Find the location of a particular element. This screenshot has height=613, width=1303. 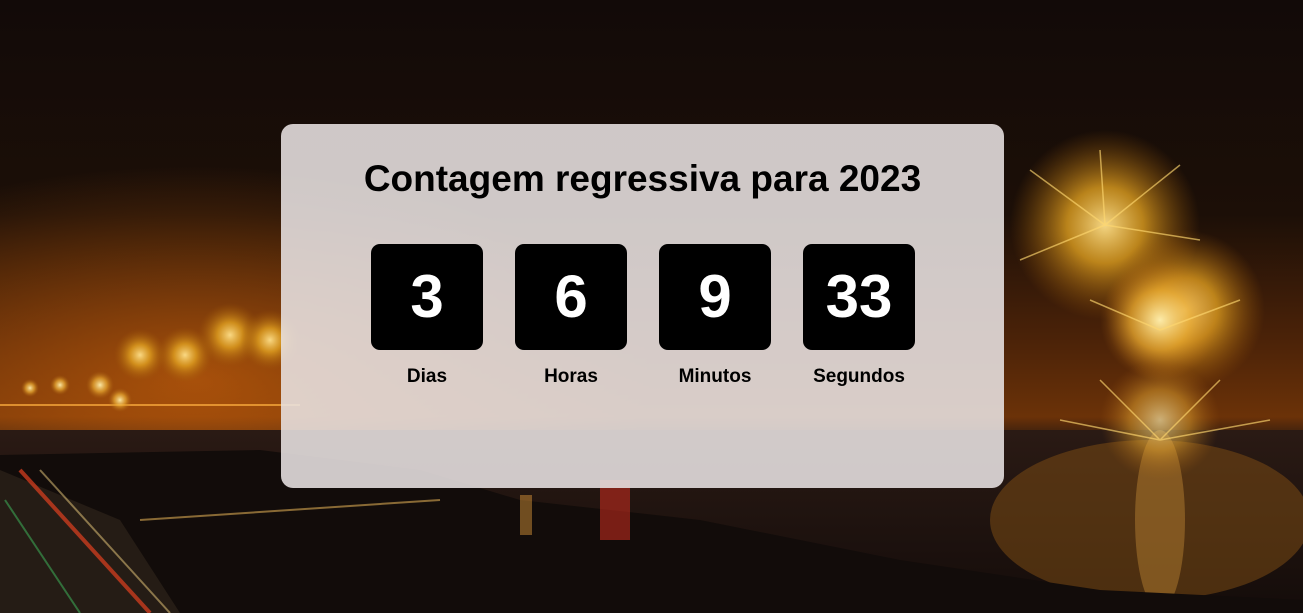

seconds-label: Segundos is located at coordinates (859, 376).